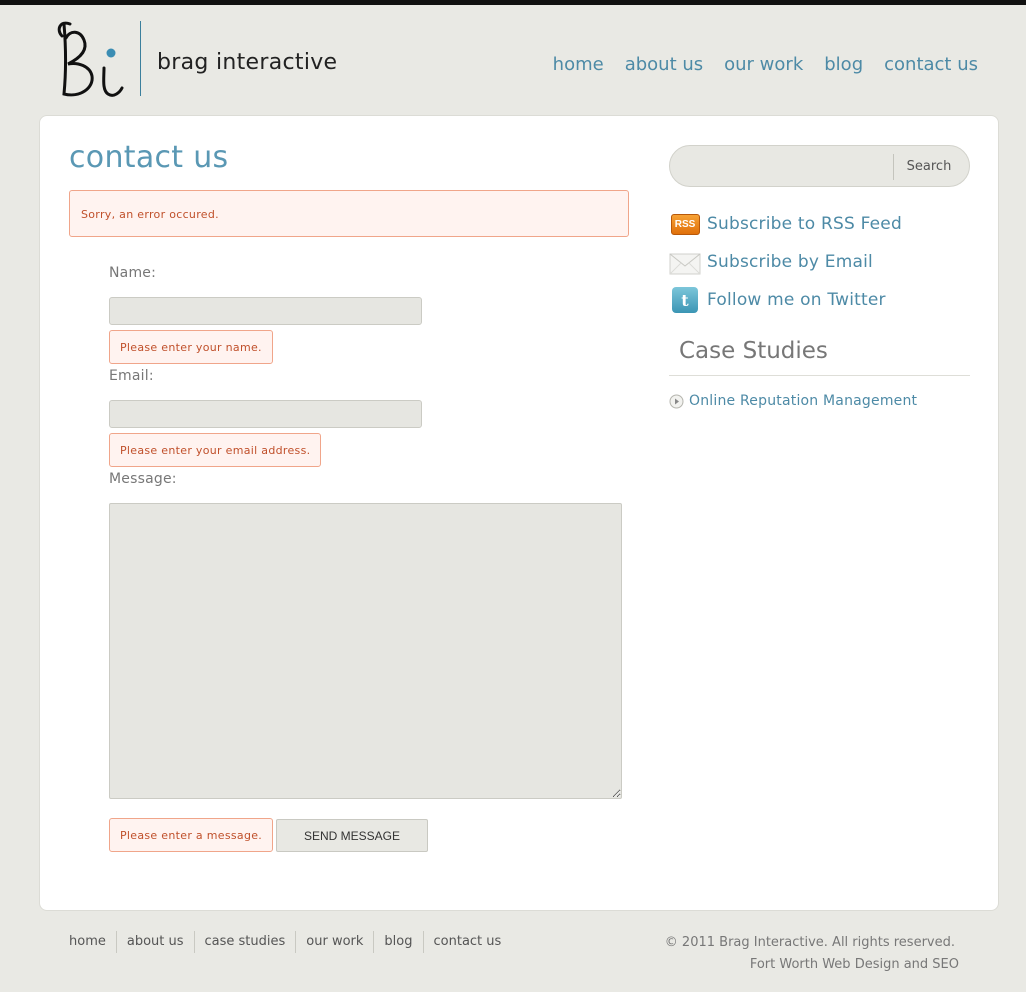 The image size is (1026, 992). I want to click on site-name: brag interactive, so click(247, 62).